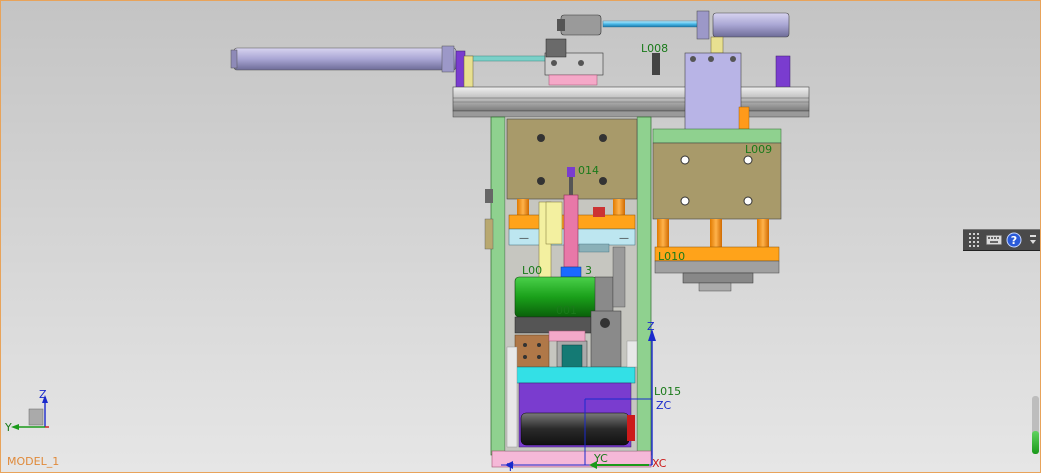  I want to click on csys-y-label: Y, so click(510, 466).